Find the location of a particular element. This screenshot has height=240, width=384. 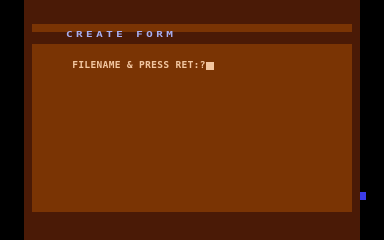

filename-prompt-label: FILENAME & PRESS RET:? is located at coordinates (139, 65).